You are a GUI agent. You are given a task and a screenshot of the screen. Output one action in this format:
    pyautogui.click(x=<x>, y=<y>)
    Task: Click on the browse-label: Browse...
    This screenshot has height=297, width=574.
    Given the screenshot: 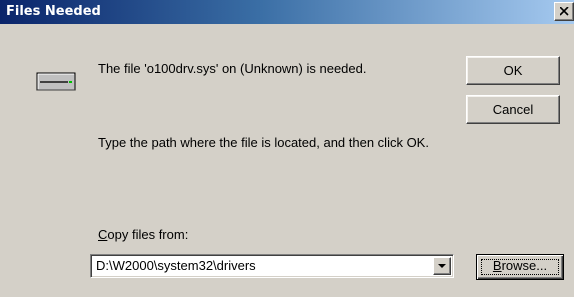 What is the action you would take?
    pyautogui.click(x=520, y=265)
    